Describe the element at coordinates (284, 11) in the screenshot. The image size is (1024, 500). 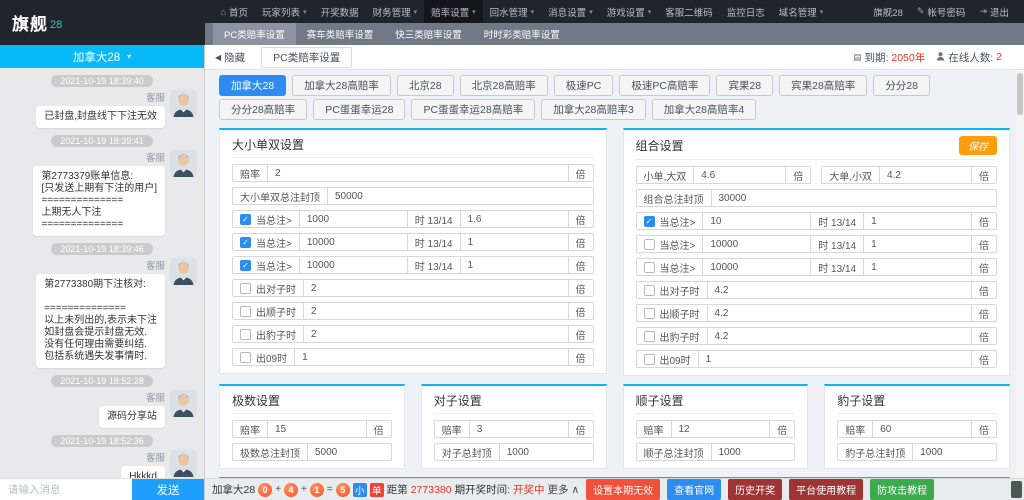
I see `nav-item: 玩家列表 ▾` at that location.